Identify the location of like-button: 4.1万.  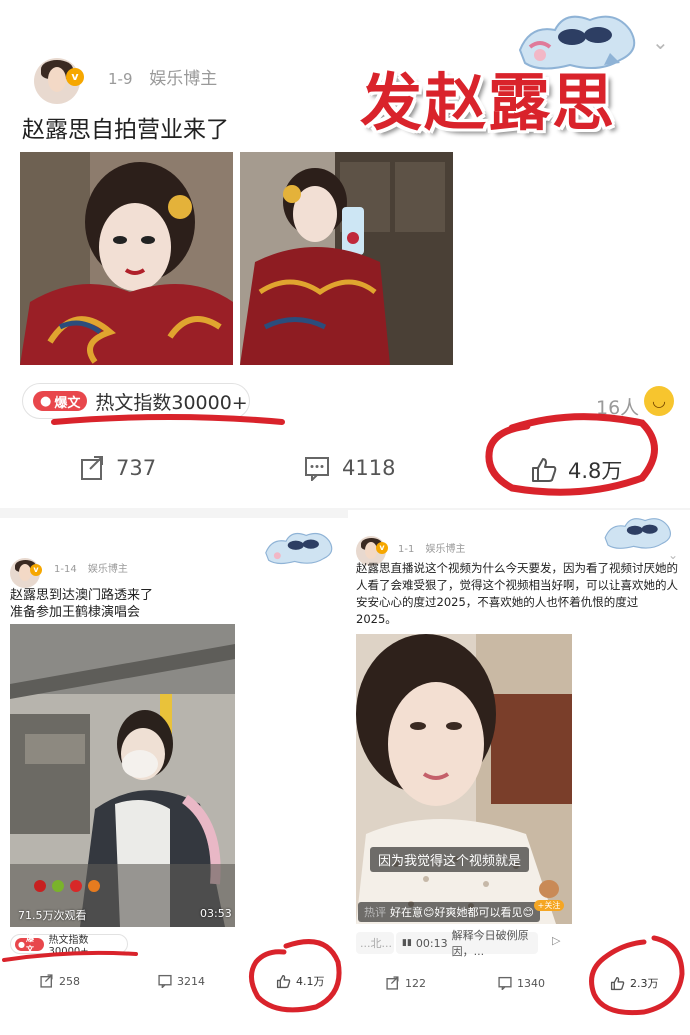
(300, 981).